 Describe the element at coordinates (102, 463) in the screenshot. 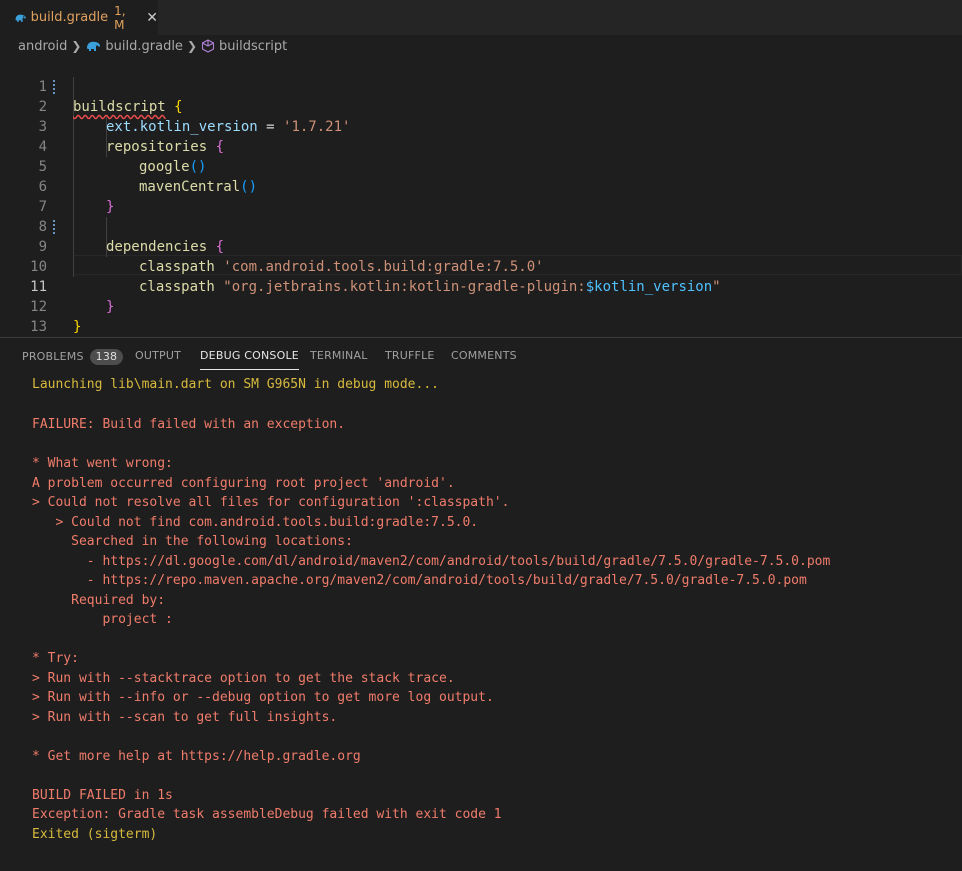

I see `console-line: * What went wrong:` at that location.